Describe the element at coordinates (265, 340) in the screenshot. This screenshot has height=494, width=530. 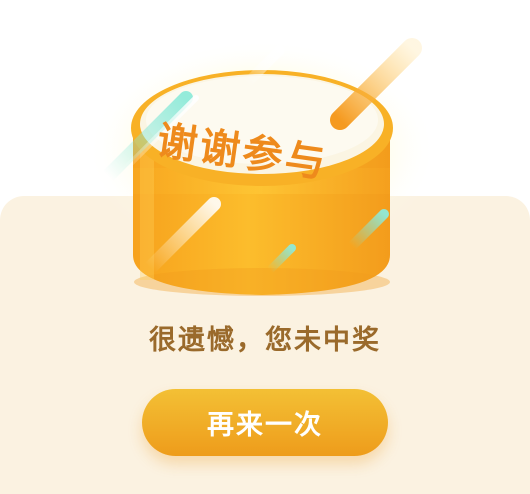
I see `result-message: 很遗憾，您未中奖` at that location.